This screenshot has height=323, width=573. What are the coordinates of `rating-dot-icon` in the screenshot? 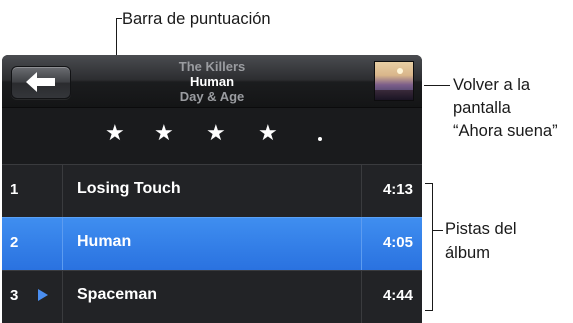 It's located at (320, 139).